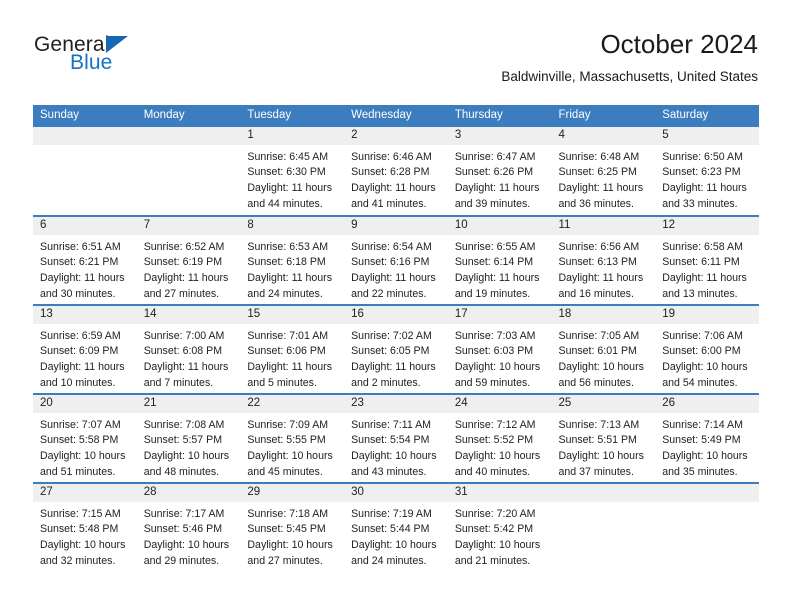 The image size is (792, 612). I want to click on daylight-text-line2: and 21 minutes., so click(492, 561).